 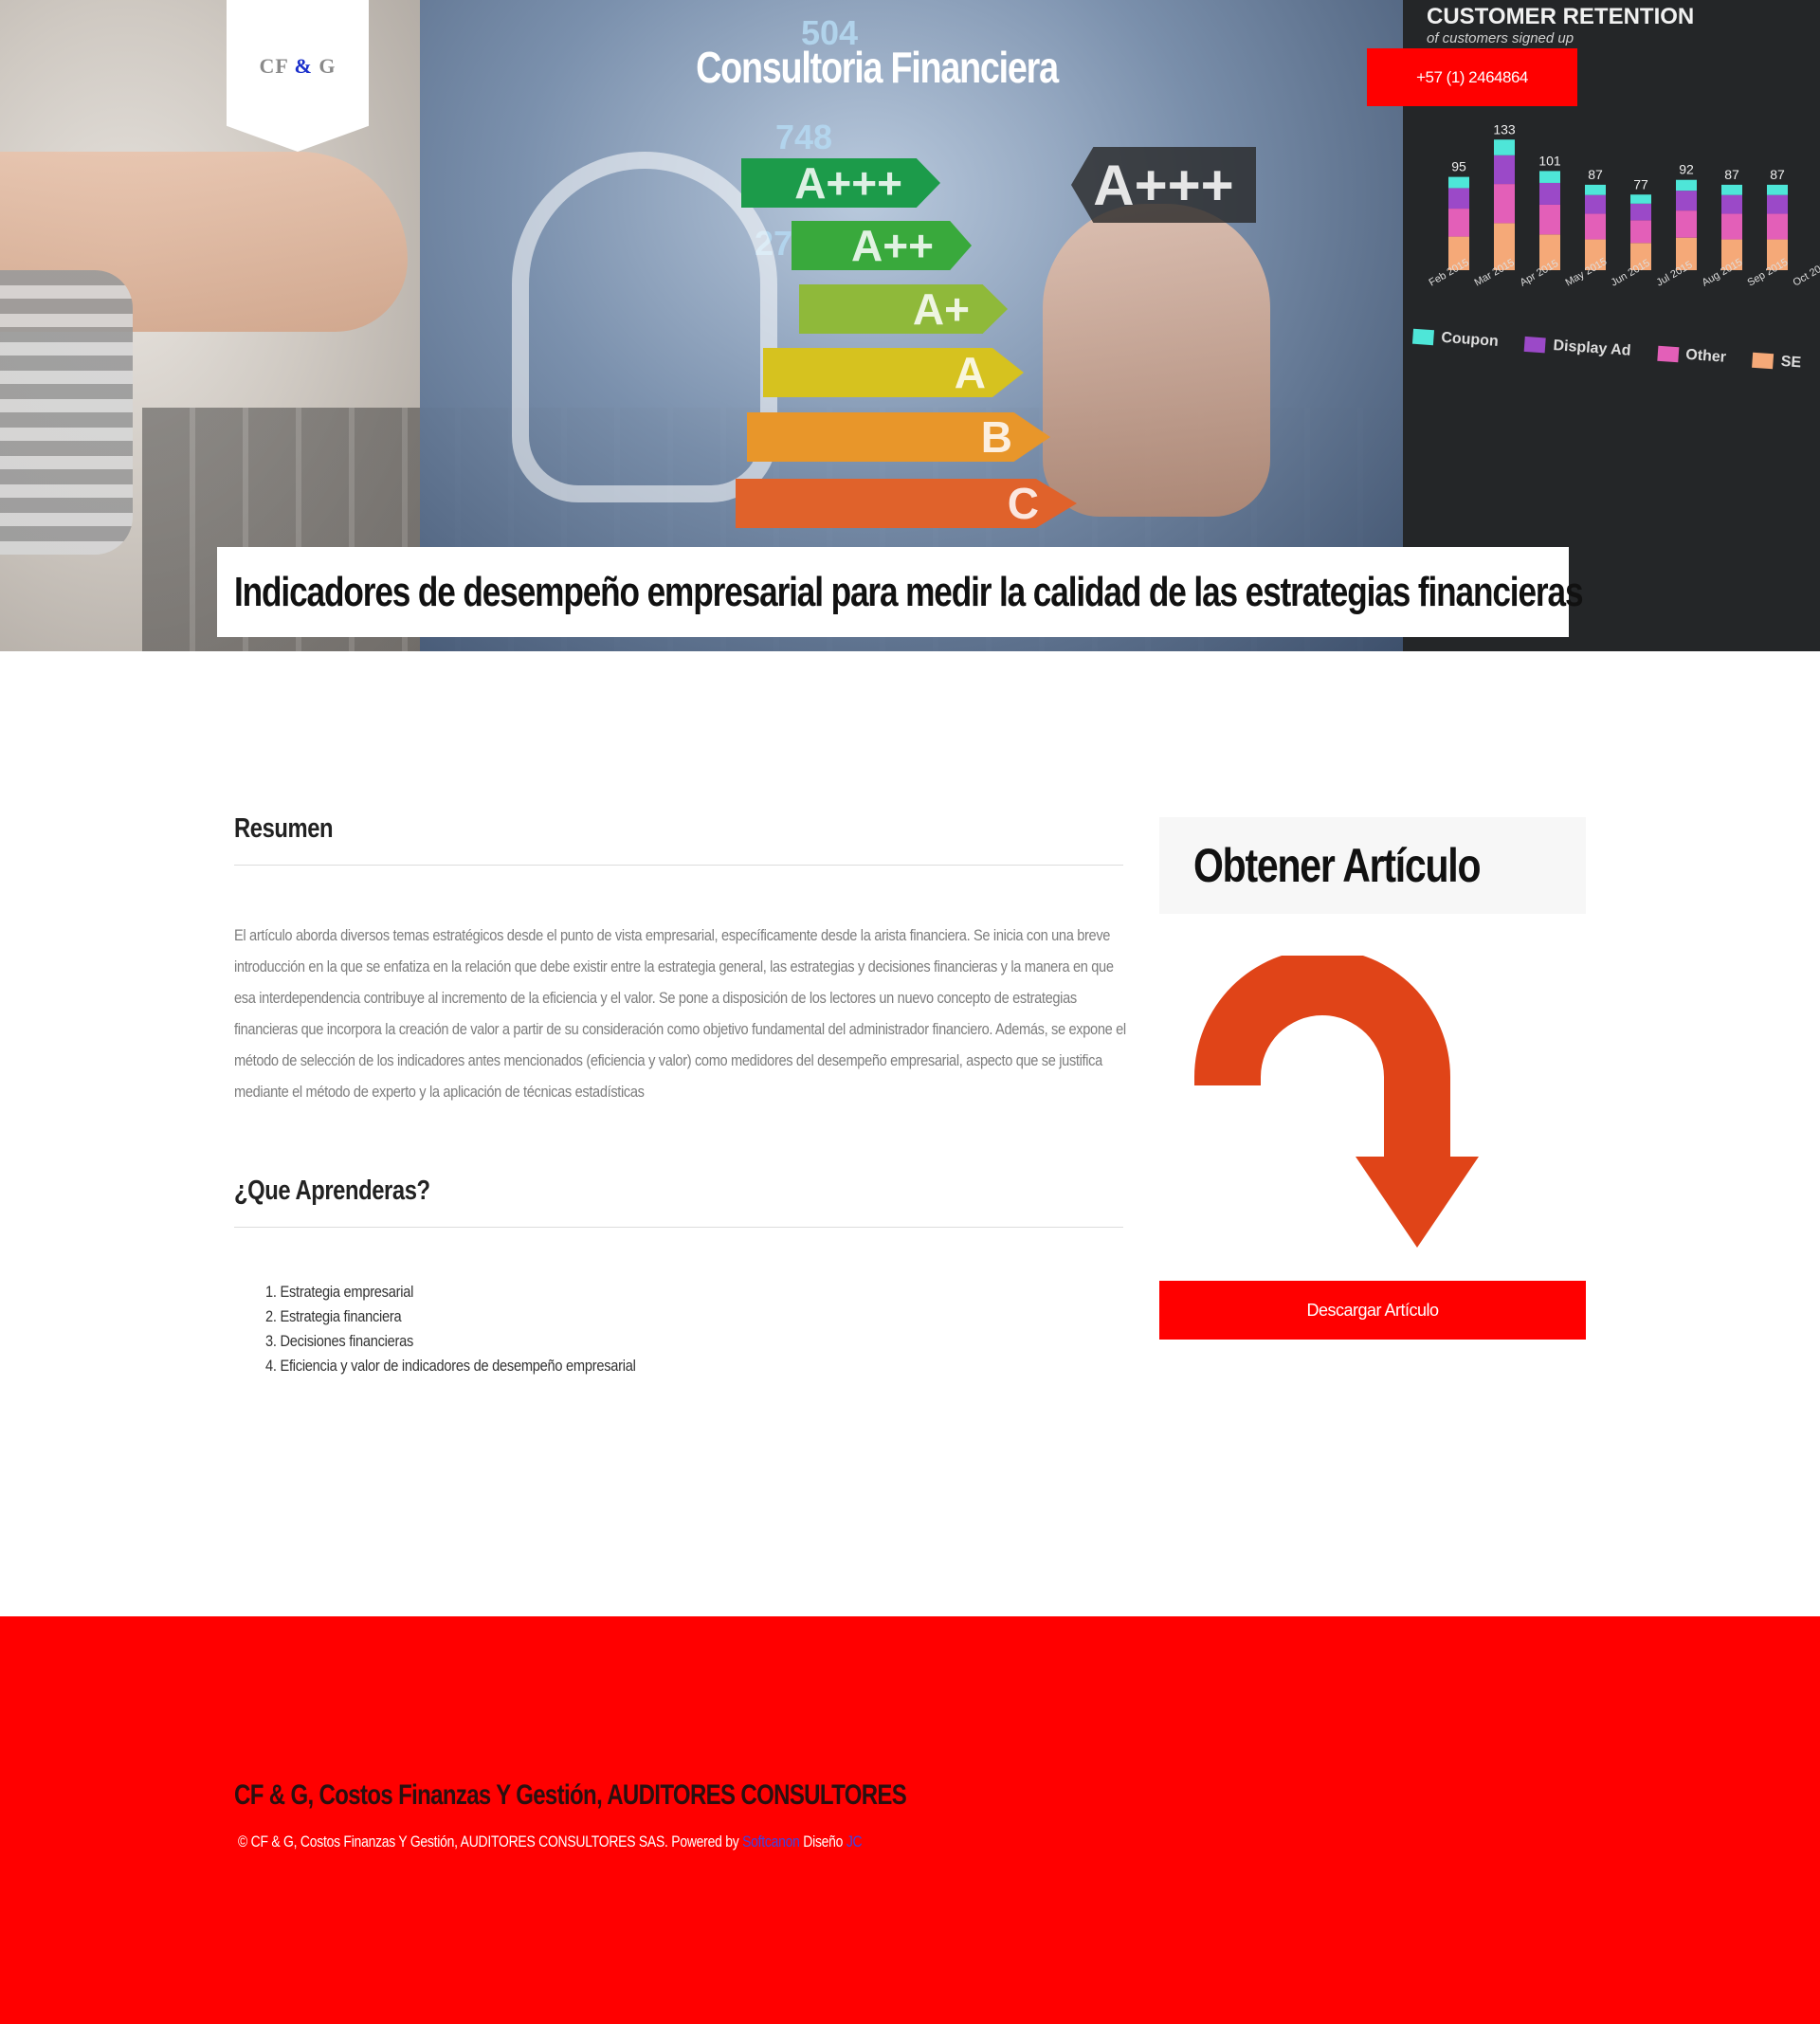 What do you see at coordinates (882, 245) in the screenshot?
I see `energy-rating-bar: A++` at bounding box center [882, 245].